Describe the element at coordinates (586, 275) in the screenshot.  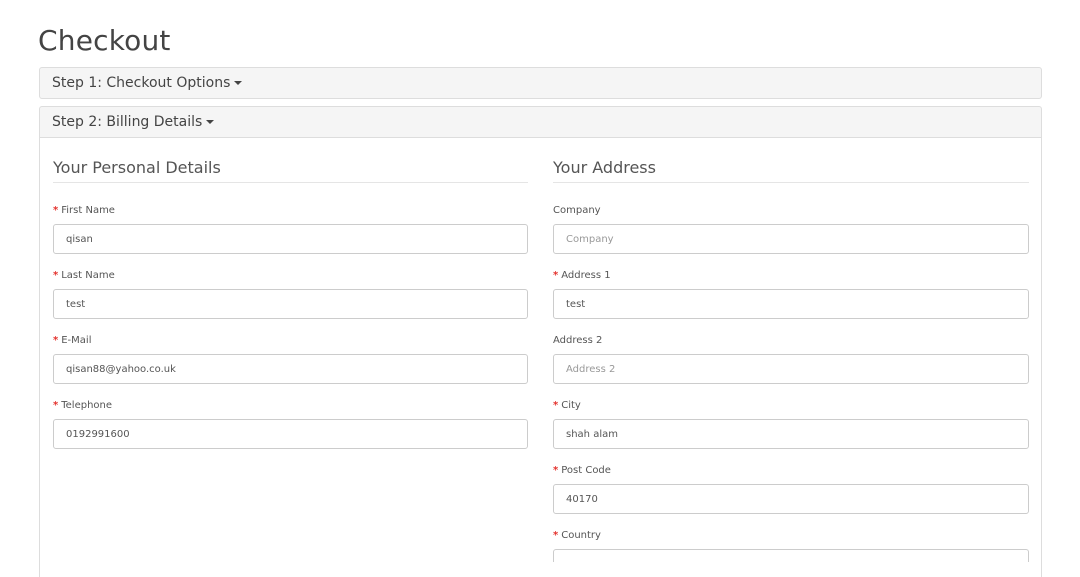
I see `address1-label-text: Address 1` at that location.